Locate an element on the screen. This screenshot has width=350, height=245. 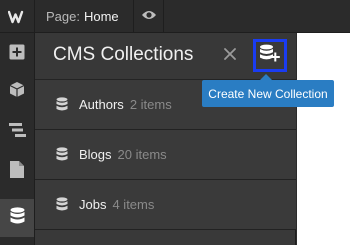
collection-count: 4 items is located at coordinates (133, 204).